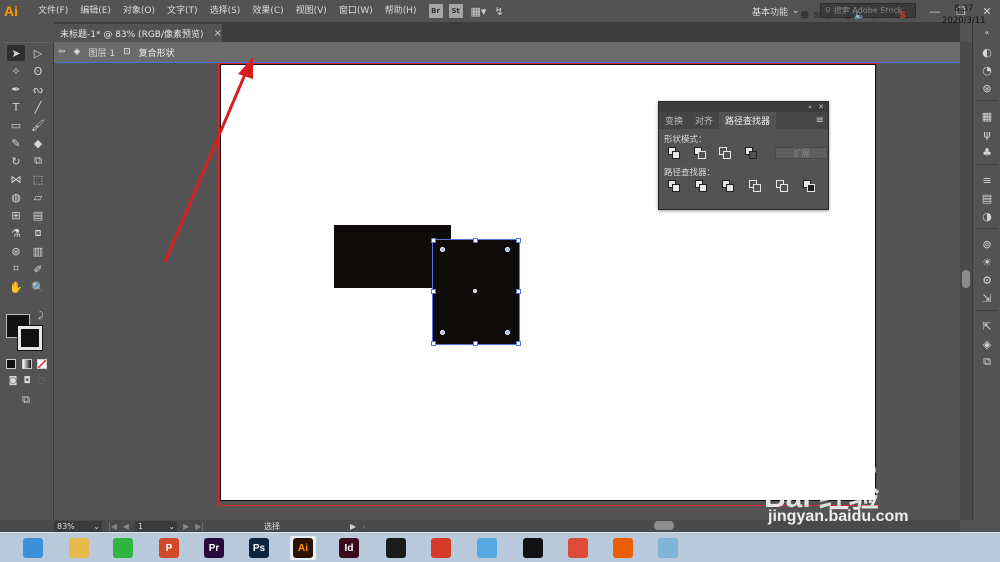 The height and width of the screenshot is (562, 1000). What do you see at coordinates (987, 216) in the screenshot?
I see `transparency-panel-icon: ◑` at bounding box center [987, 216].